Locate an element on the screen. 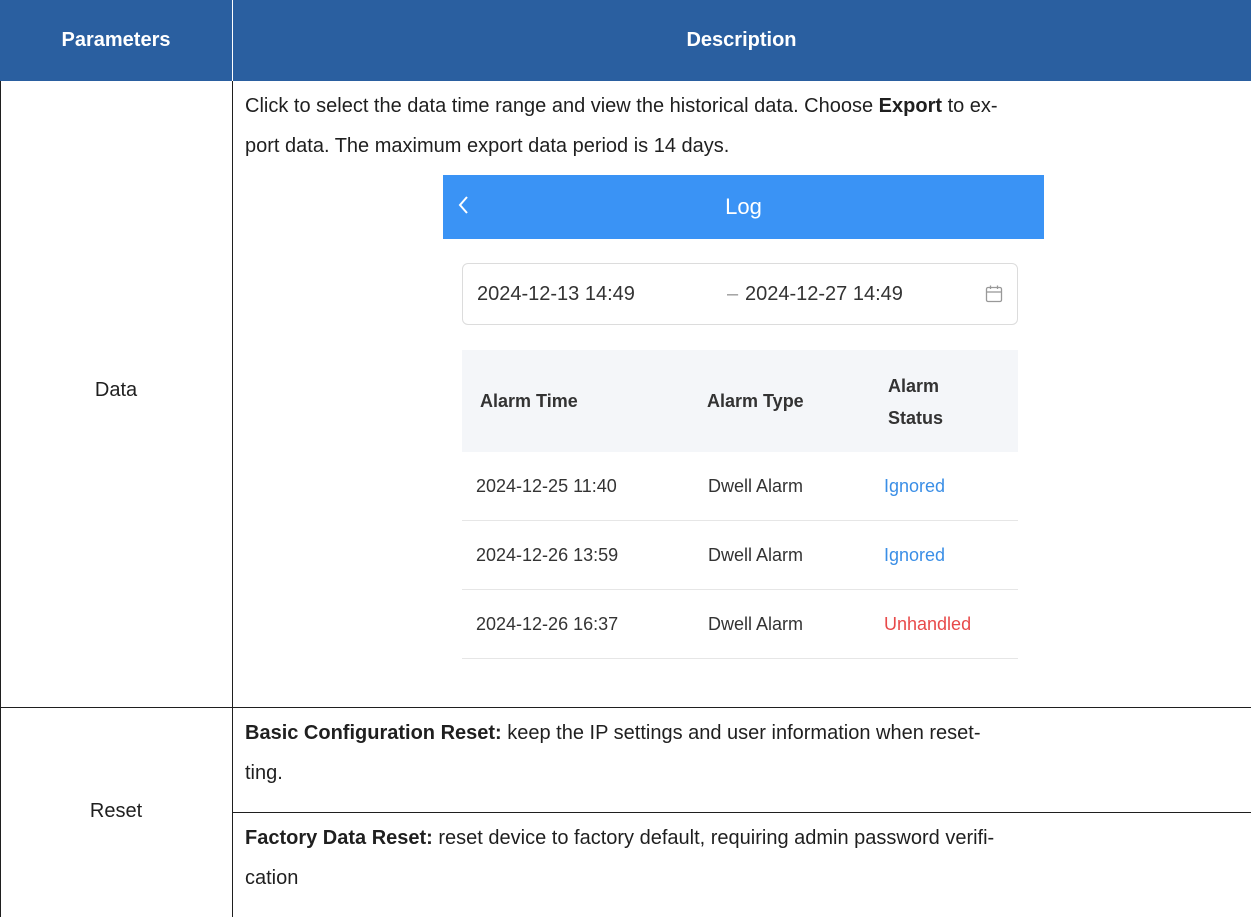 The width and height of the screenshot is (1251, 917). date-range-picker: 2024-12-13 14:49 – 2024-12-27 14:49 is located at coordinates (740, 294).